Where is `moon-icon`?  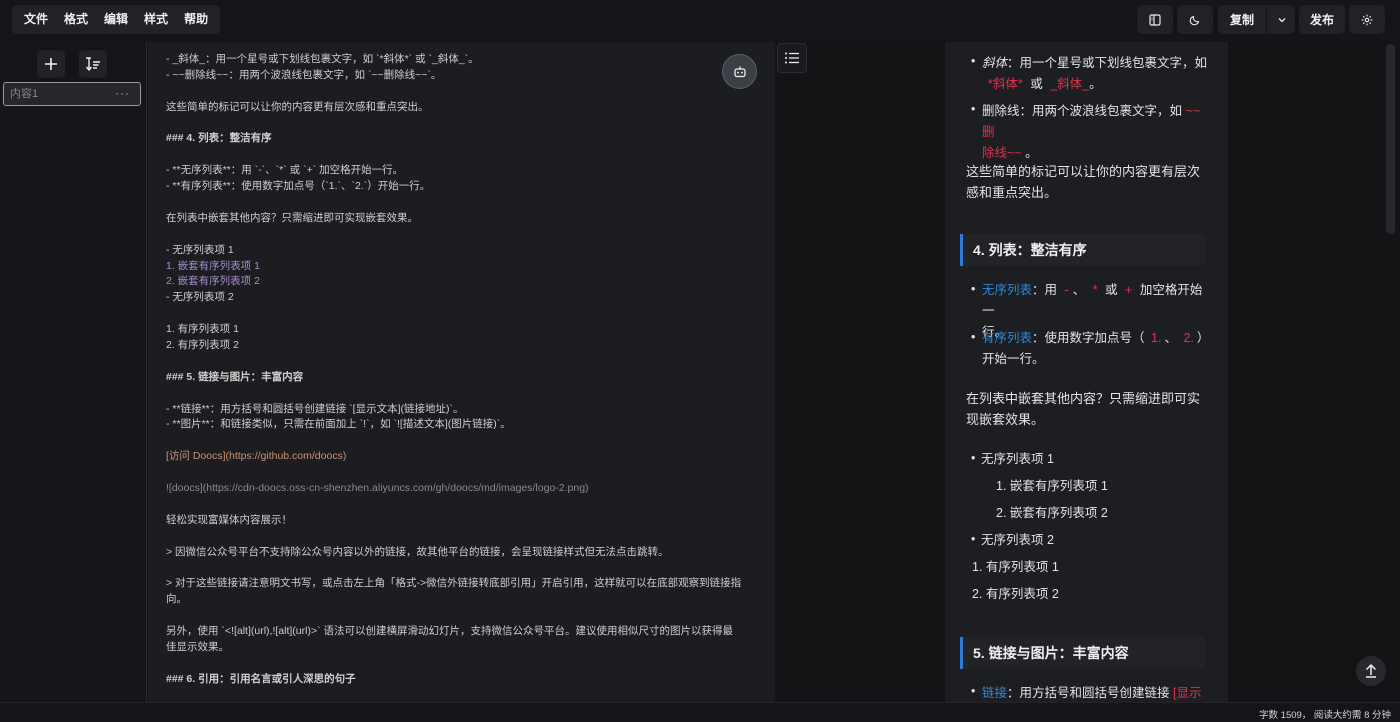 moon-icon is located at coordinates (1194, 20).